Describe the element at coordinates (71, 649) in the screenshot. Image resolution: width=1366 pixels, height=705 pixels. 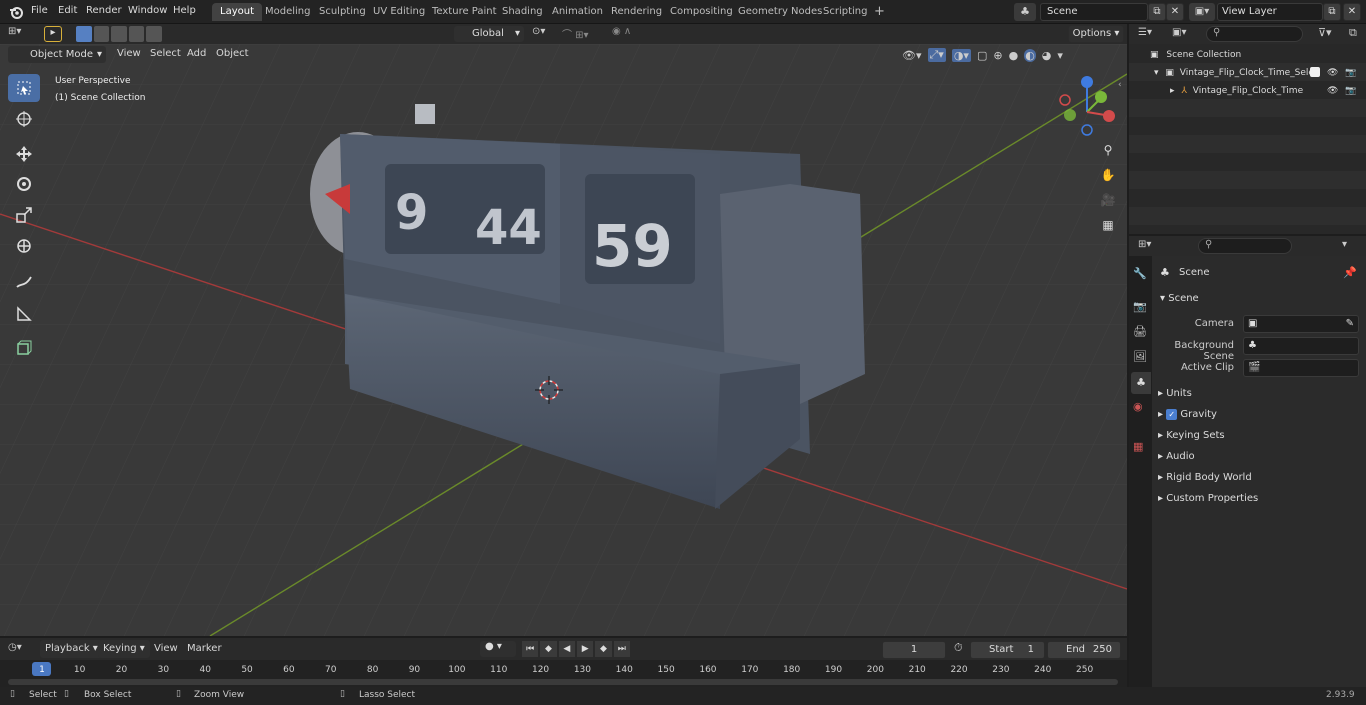
I see `menu-playback: Playback ▾` at that location.